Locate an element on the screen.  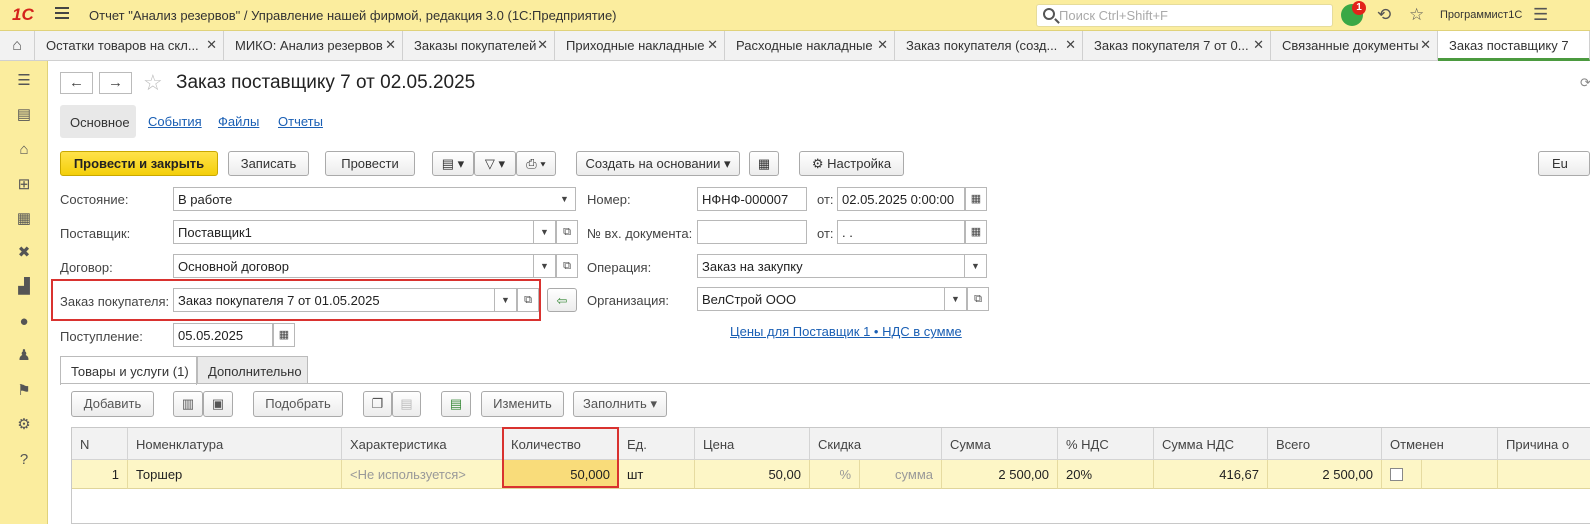
col-header-item: Номенклатура is located at coordinates (235, 444).